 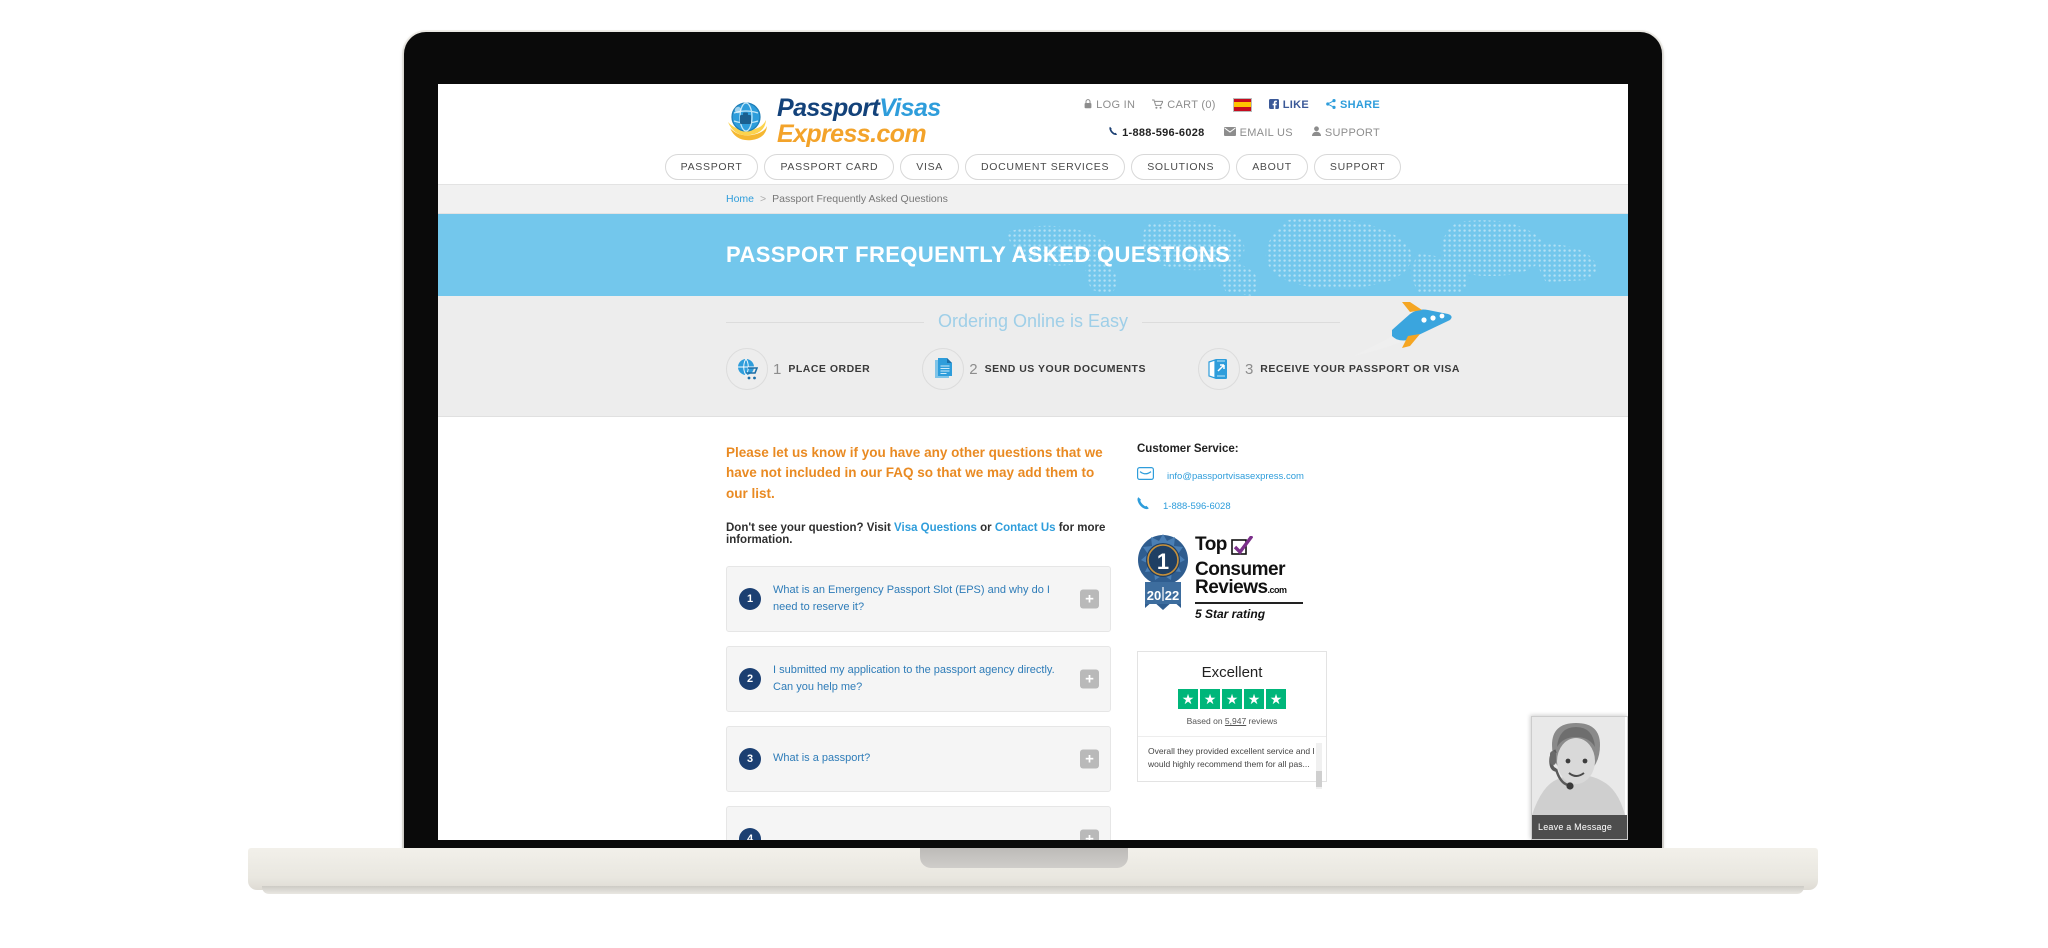 What do you see at coordinates (1183, 105) in the screenshot?
I see `cart-link: CART (0)` at bounding box center [1183, 105].